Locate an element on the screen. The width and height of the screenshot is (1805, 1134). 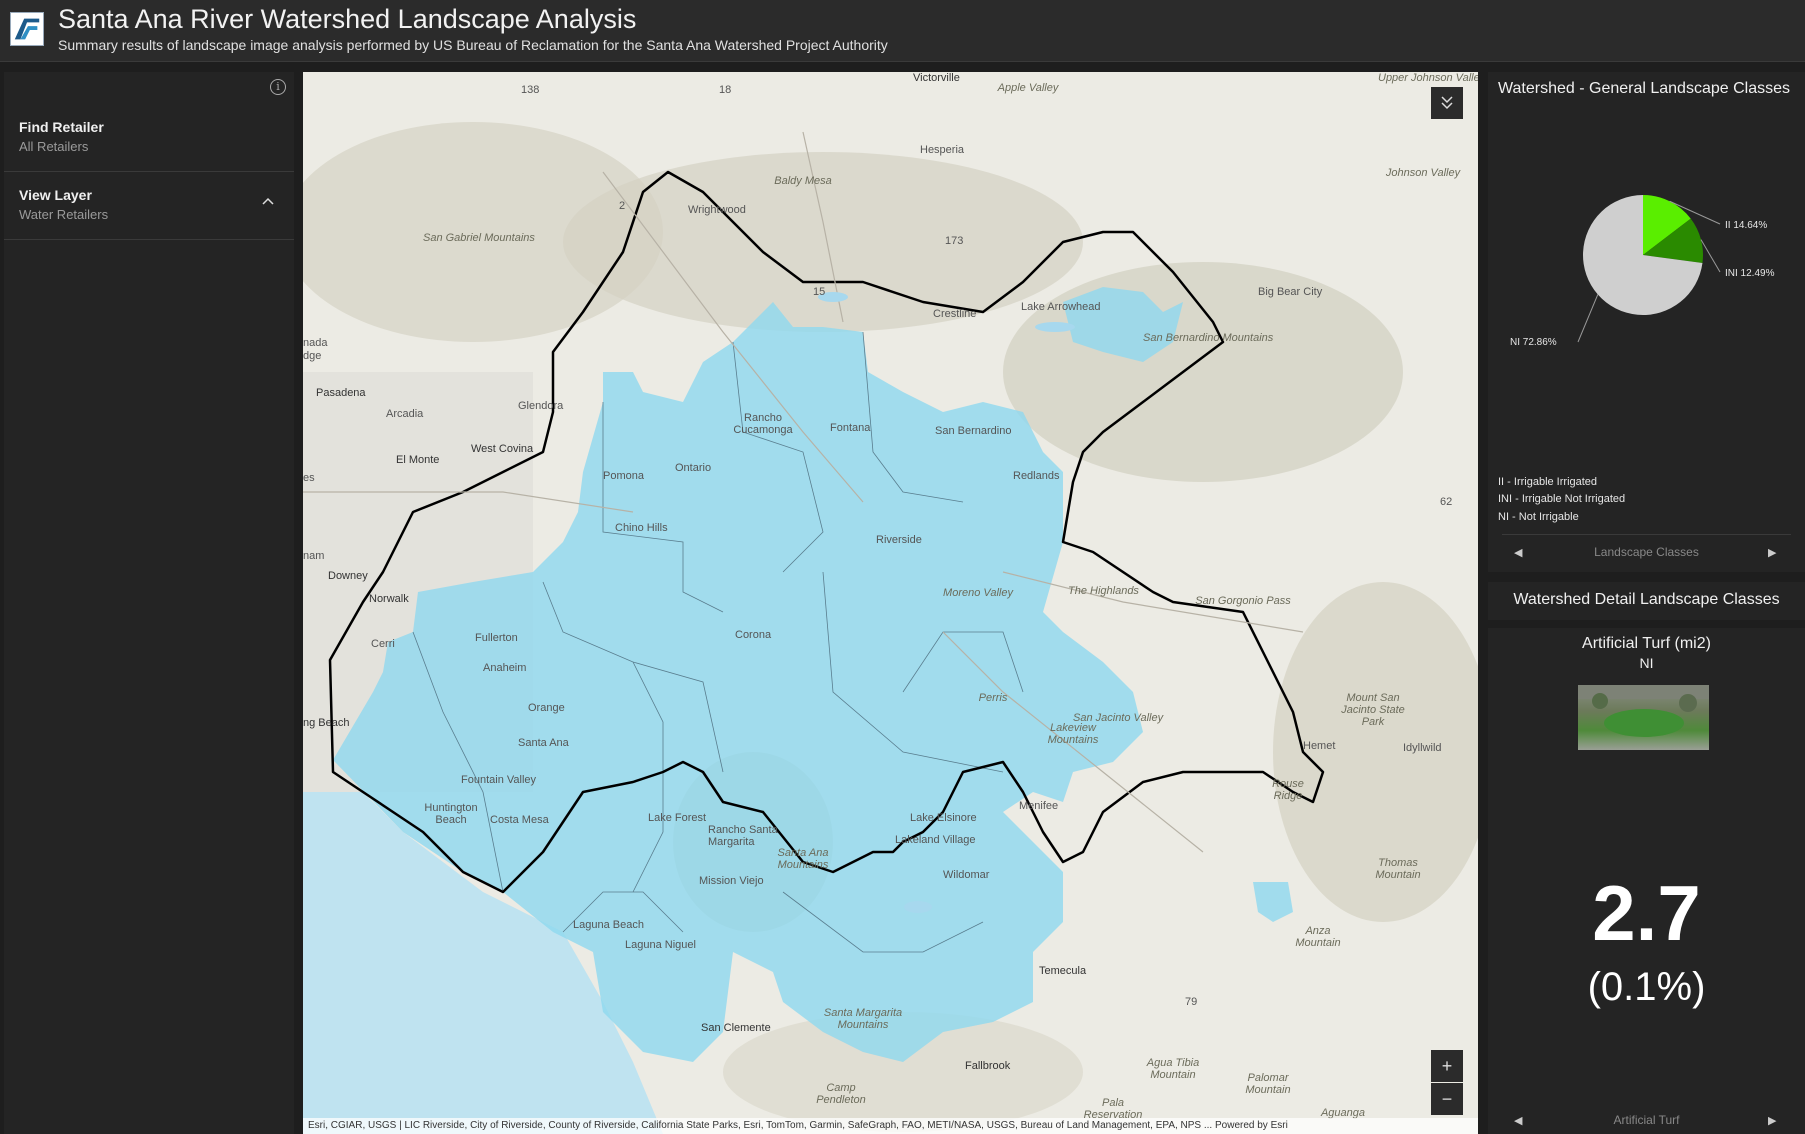
map-label-canada: nada is located at coordinates (315, 343).